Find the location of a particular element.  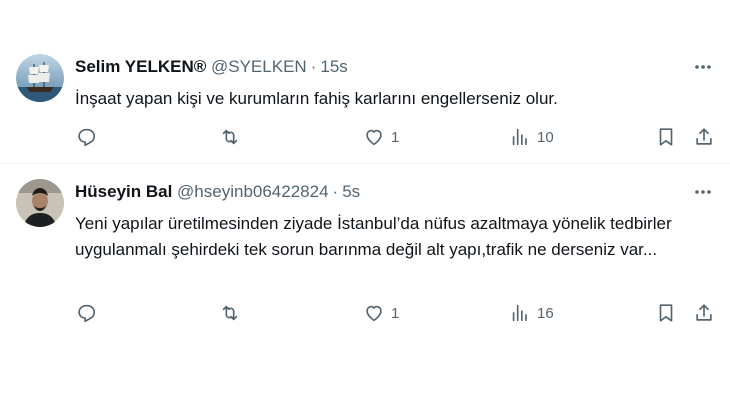

tweet-actions: 1 10 is located at coordinates (394, 137).